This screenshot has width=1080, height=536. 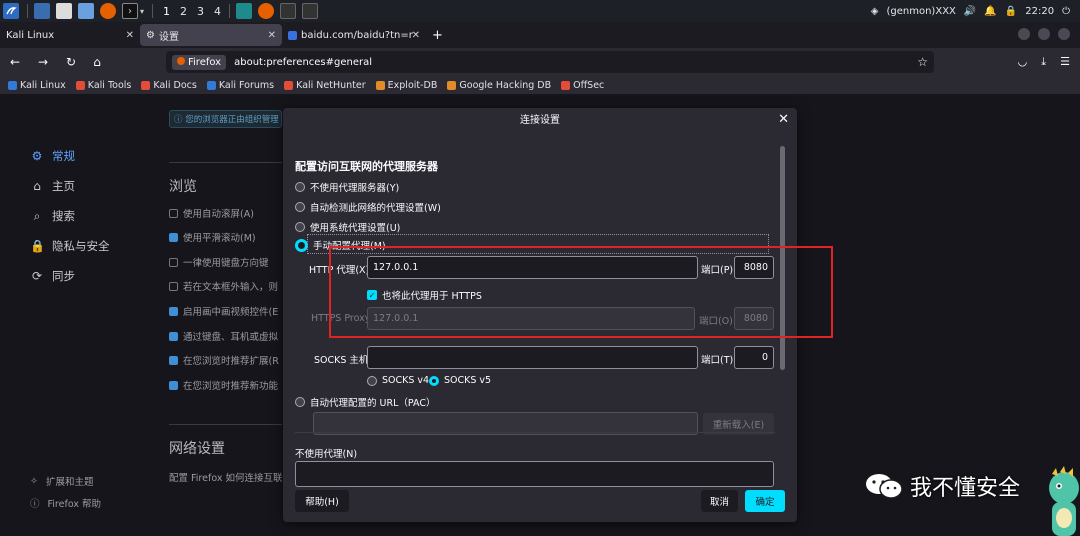 What do you see at coordinates (754, 357) in the screenshot?
I see `socks-port-input: 0` at bounding box center [754, 357].